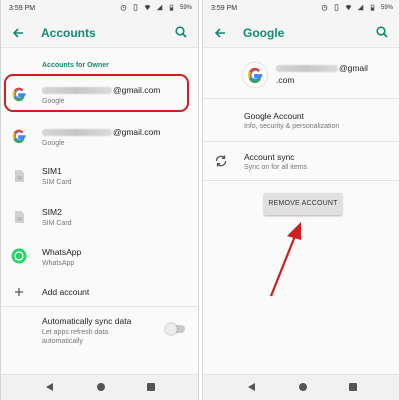 The image size is (400, 400). What do you see at coordinates (87, 321) in the screenshot?
I see `auto-sync-title: Automatically sync data` at bounding box center [87, 321].